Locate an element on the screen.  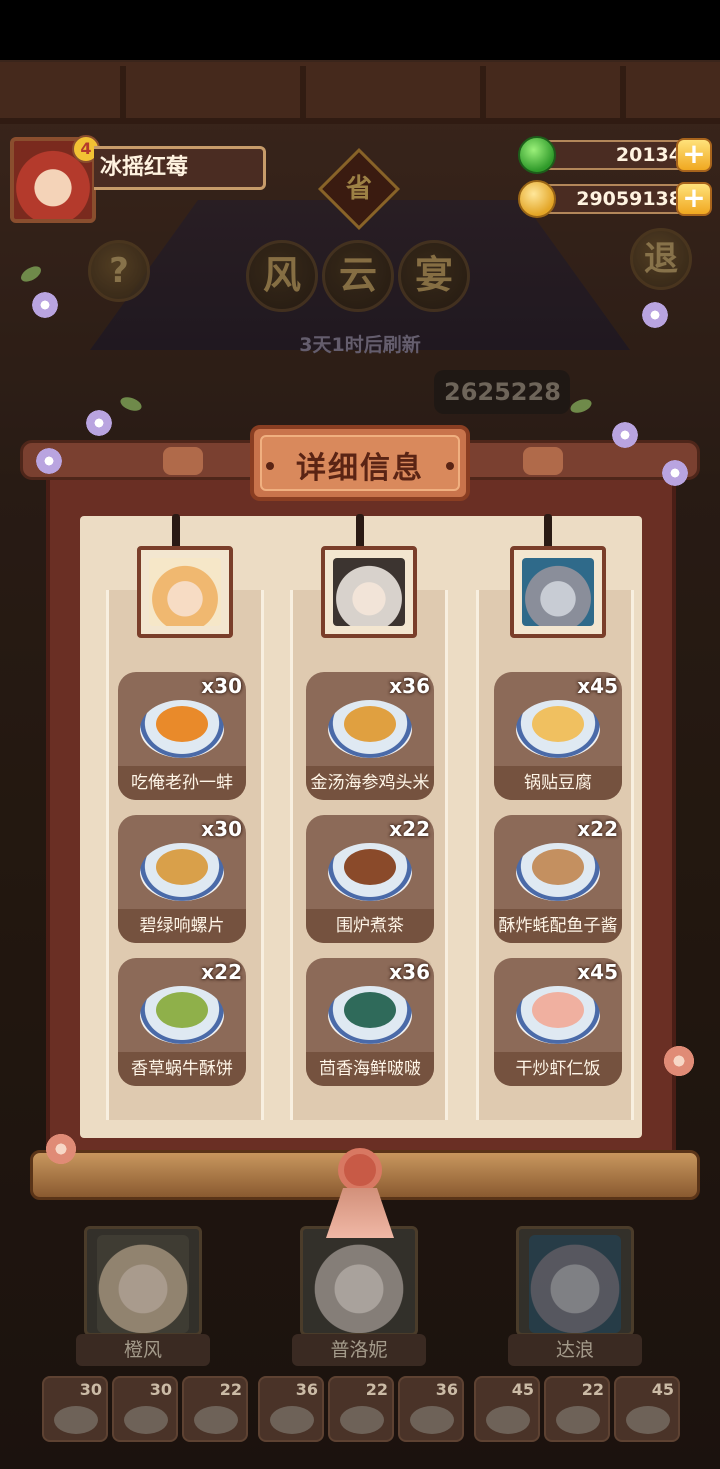
player-avatar: 4 is located at coordinates (55, 179).